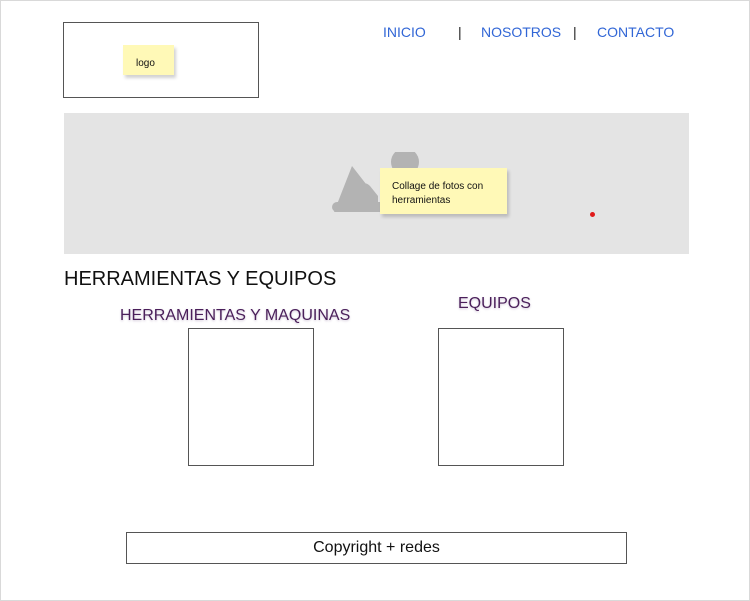 The height and width of the screenshot is (601, 750). I want to click on nav-link-inicio: INICIO, so click(404, 32).